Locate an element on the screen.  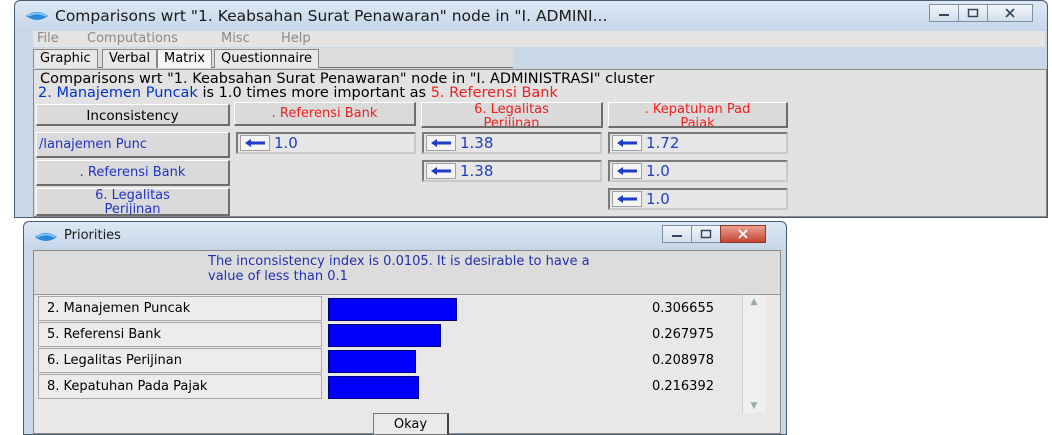
priority-value: 0.216392 is located at coordinates (682, 386).